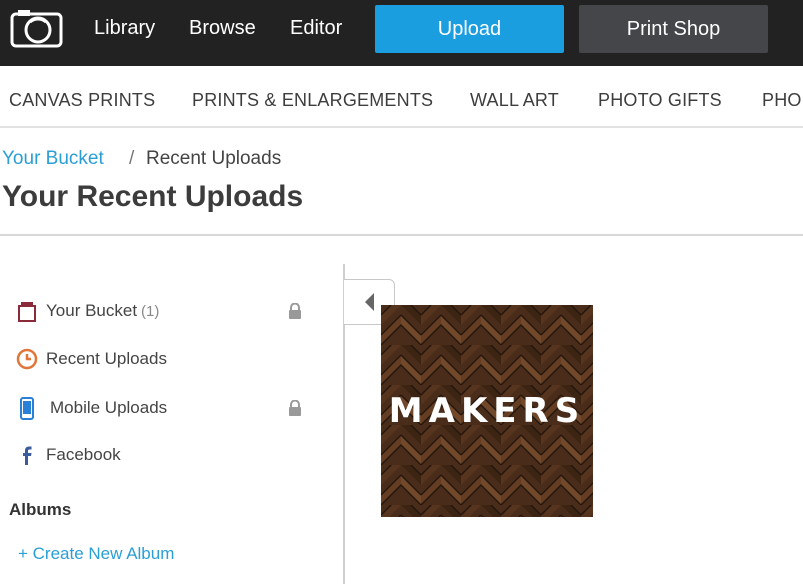 This screenshot has height=584, width=803. Describe the element at coordinates (165, 311) in the screenshot. I see `sidebar-item-your-bucket: Your Bucket (1)` at that location.